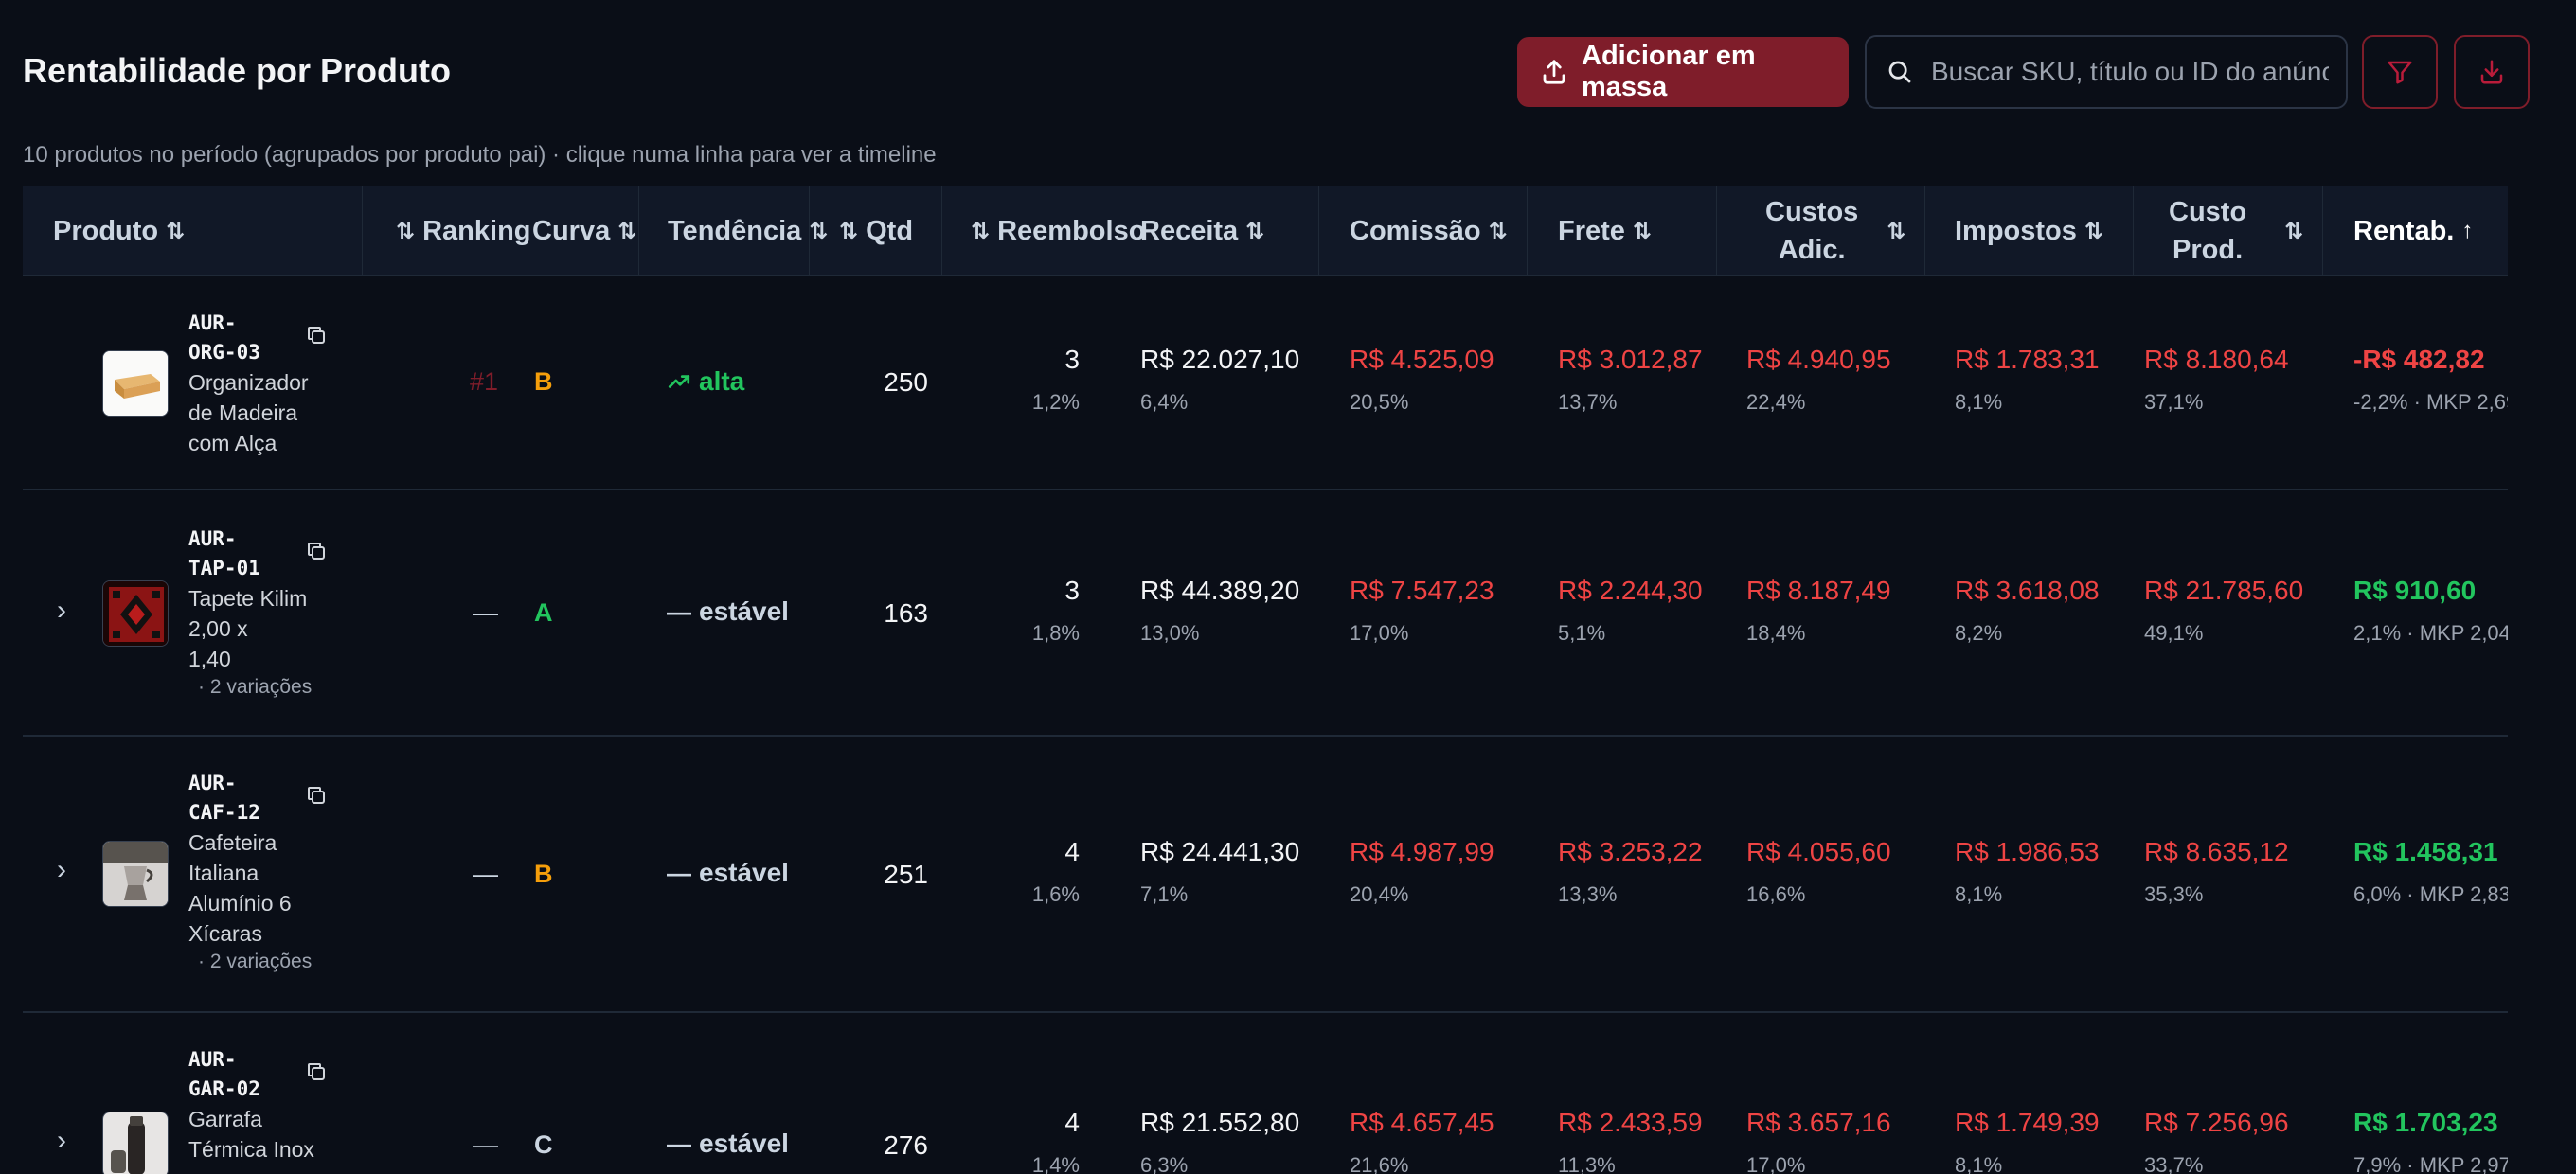  Describe the element at coordinates (1630, 610) in the screenshot. I see `shipping-cell: R$ 2.244,30 5,1%` at that location.